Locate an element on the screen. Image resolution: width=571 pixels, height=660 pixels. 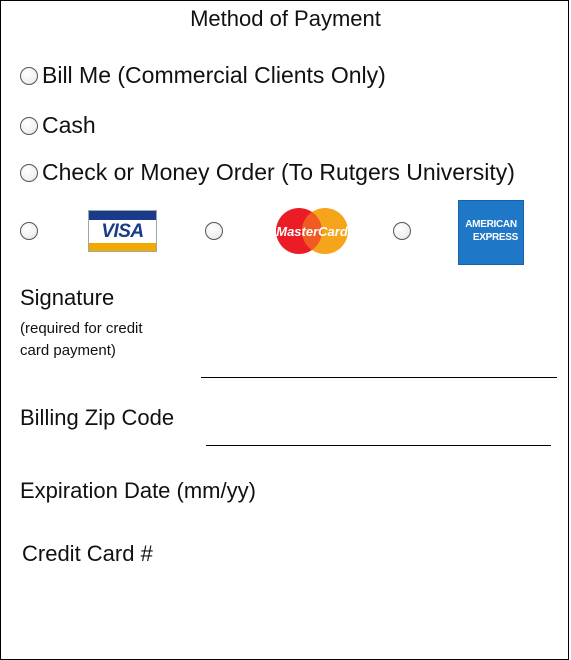
amex-logo-text: AMERICAN EXPRESS is located at coordinates (491, 231).